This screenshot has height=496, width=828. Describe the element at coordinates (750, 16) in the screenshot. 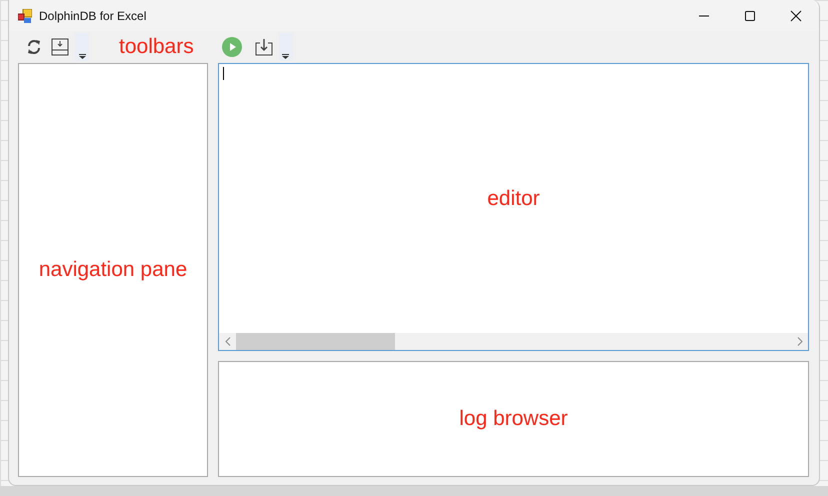

I see `maximize-icon` at that location.